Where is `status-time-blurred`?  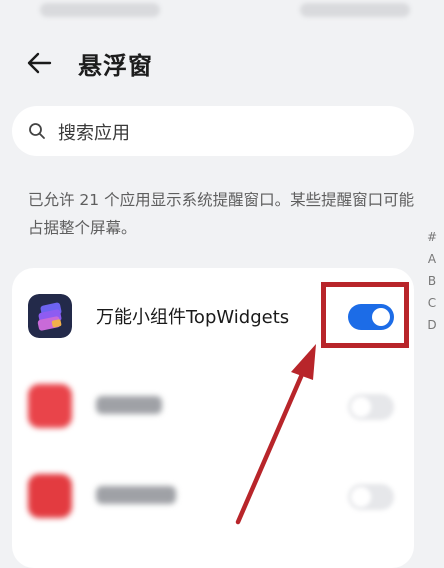 status-time-blurred is located at coordinates (100, 10).